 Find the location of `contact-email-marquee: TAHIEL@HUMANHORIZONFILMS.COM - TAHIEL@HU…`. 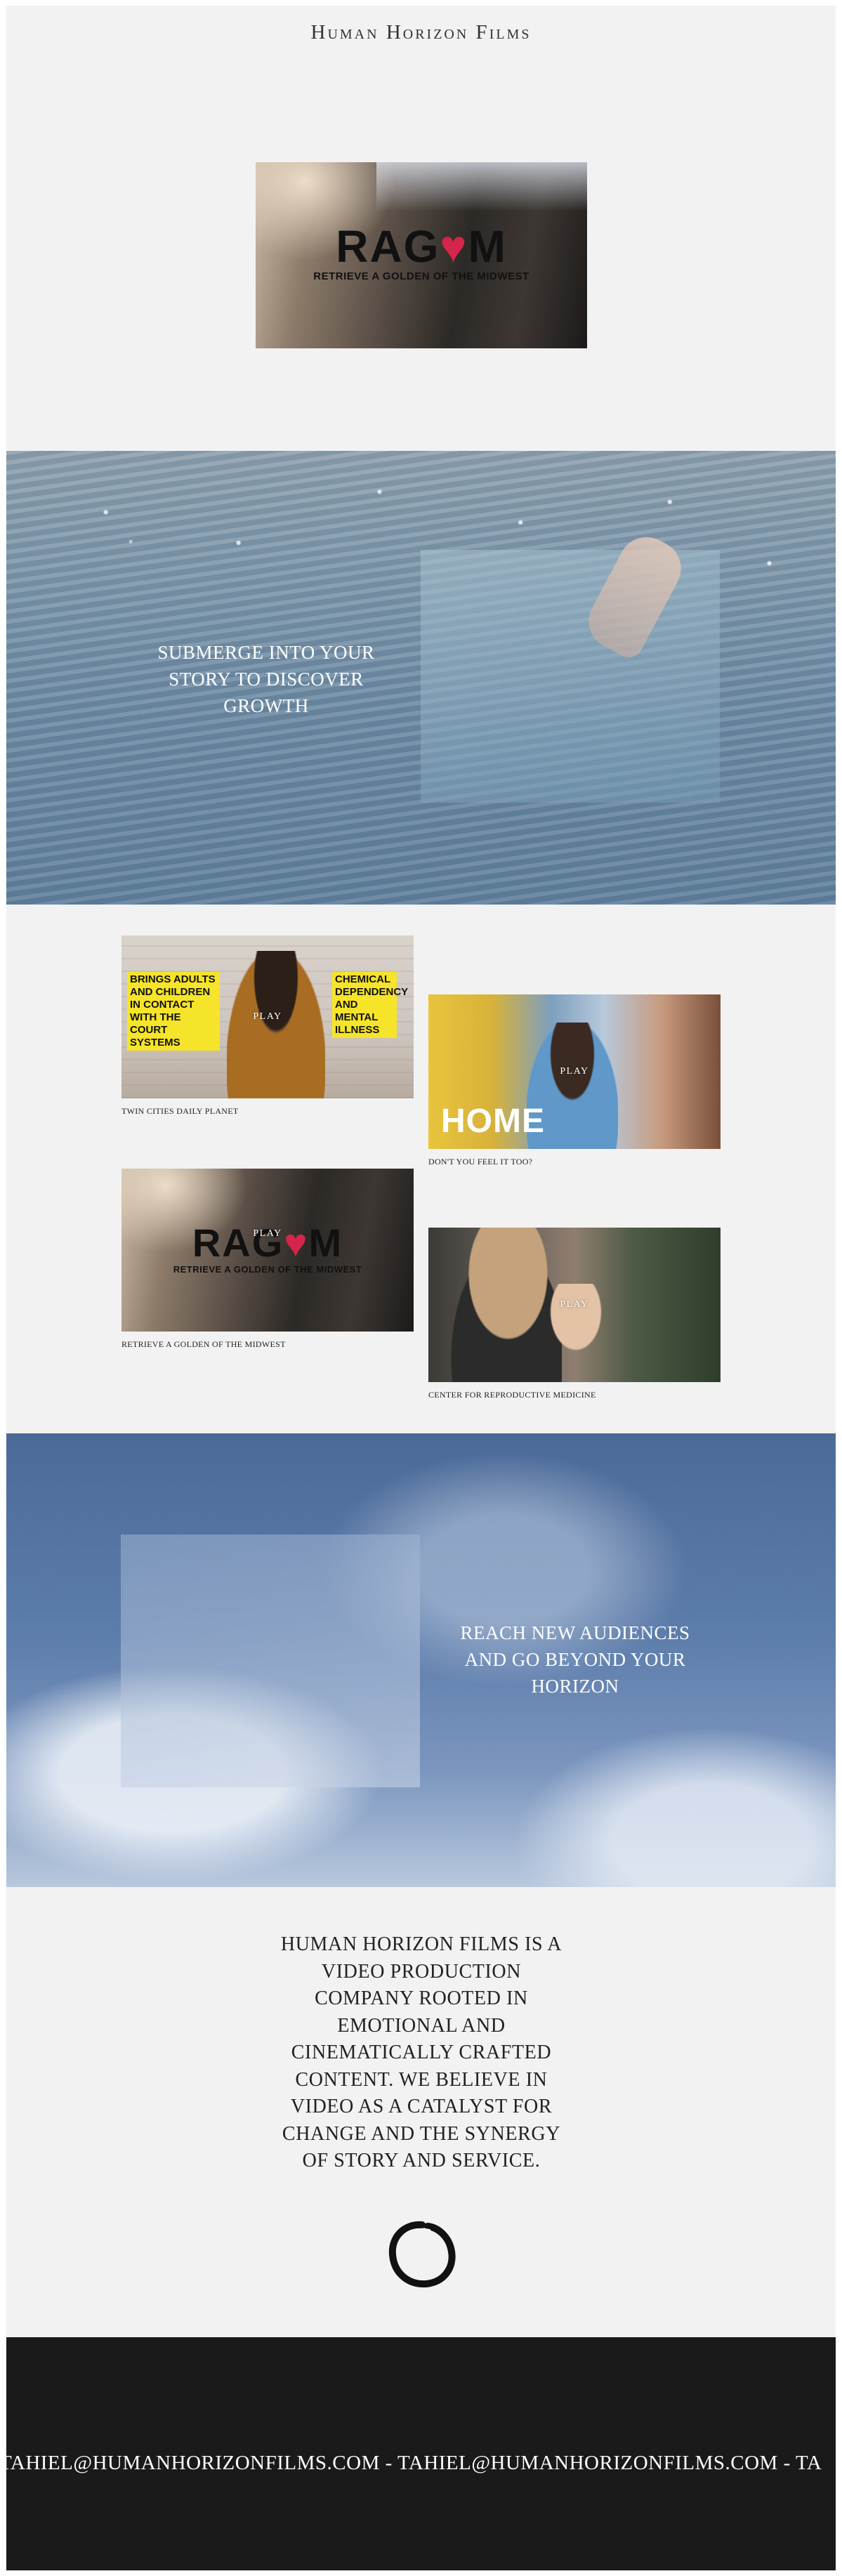

contact-email-marquee: TAHIEL@HUMANHORIZONFILMS.COM - TAHIEL@HU… is located at coordinates (414, 2463).